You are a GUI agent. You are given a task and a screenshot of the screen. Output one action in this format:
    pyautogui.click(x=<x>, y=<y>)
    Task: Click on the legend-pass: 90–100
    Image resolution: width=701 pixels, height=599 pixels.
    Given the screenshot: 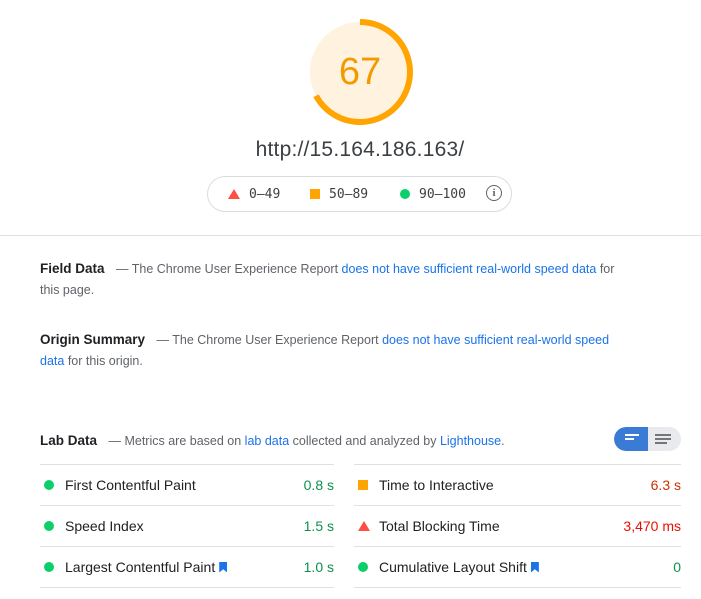 What is the action you would take?
    pyautogui.click(x=433, y=194)
    